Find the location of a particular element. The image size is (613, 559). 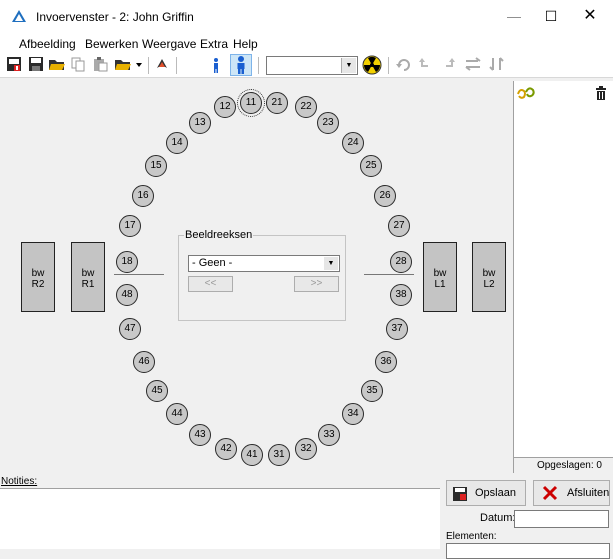

menu-weergave: Weergave is located at coordinates (169, 44).